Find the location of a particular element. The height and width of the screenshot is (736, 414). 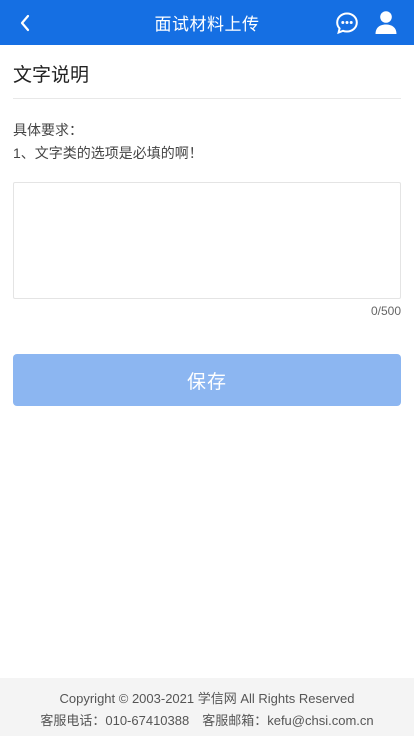

user-icon is located at coordinates (386, 22).